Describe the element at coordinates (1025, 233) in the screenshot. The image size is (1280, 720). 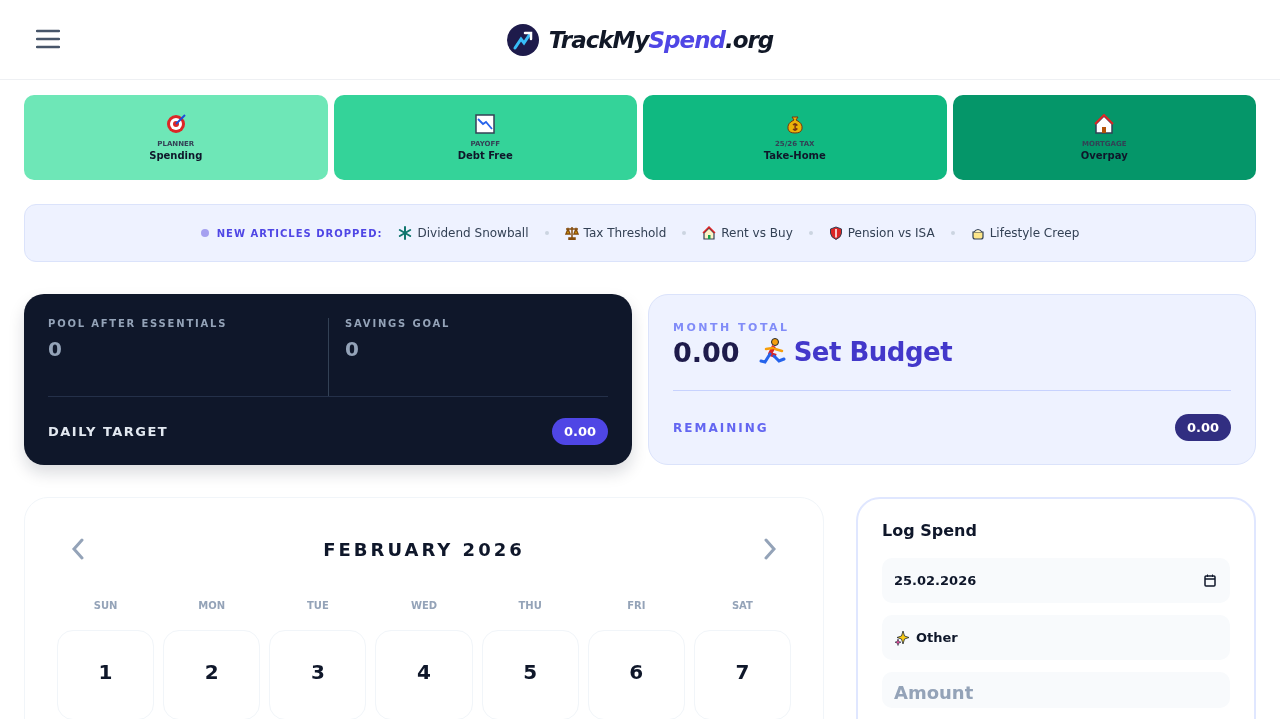
I see `article-link: Lifestyle Creep` at that location.